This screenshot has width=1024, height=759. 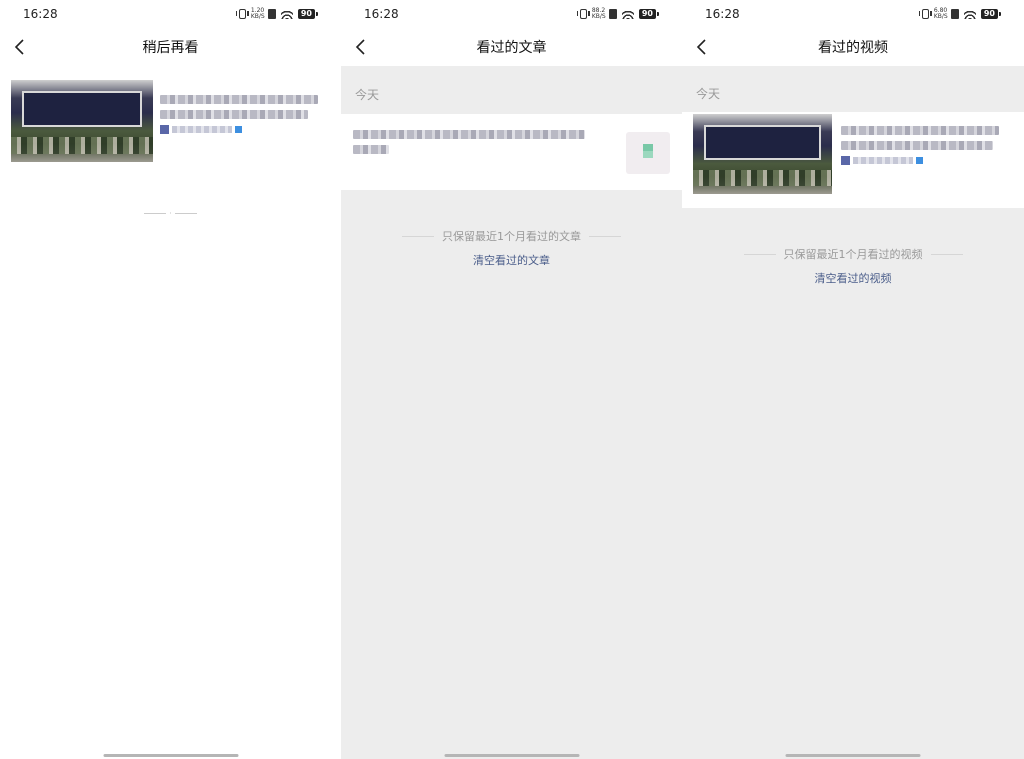 I want to click on clear-viewed-articles-link: 清空看过的文章, so click(x=511, y=260).